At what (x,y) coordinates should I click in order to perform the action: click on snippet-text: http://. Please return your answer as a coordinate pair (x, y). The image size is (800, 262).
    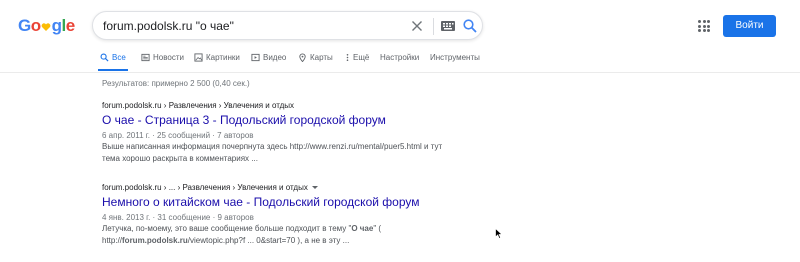
    Looking at the image, I should click on (112, 240).